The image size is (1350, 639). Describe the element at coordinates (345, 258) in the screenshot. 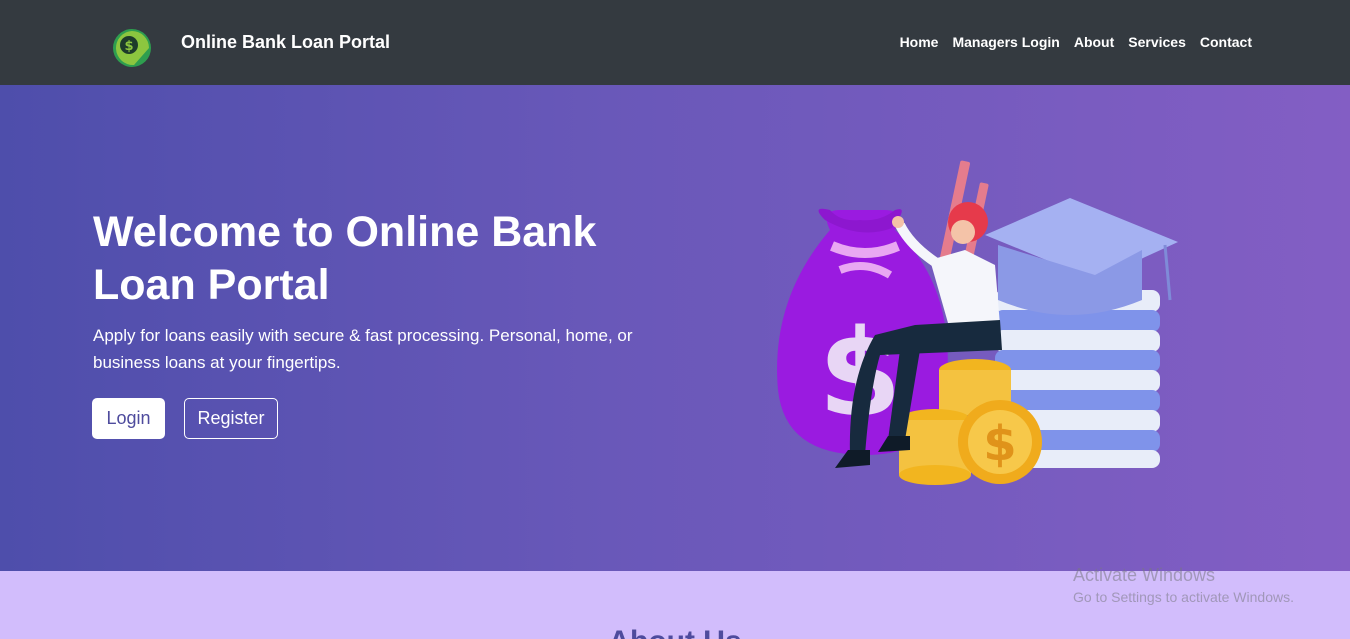

I see `hero-title: Welcome to Online Bank Loan Portal` at that location.